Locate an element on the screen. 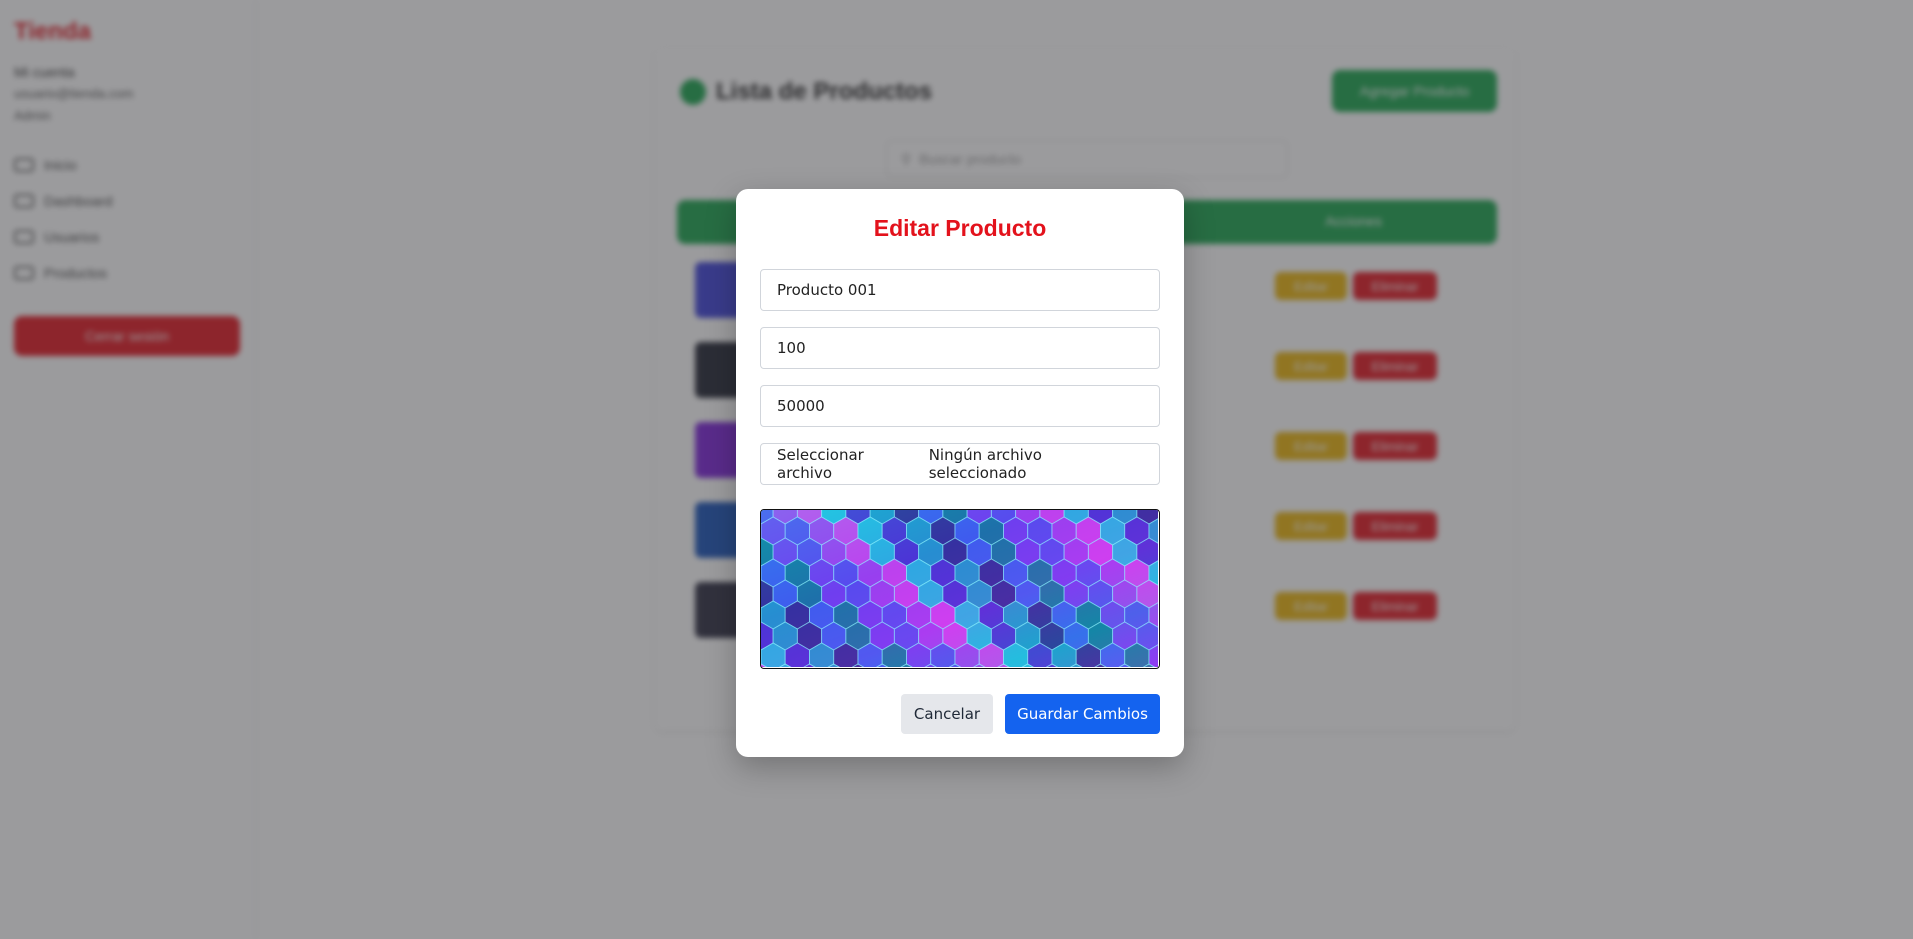 The image size is (1913, 939). modal-title: Editar Producto is located at coordinates (960, 228).